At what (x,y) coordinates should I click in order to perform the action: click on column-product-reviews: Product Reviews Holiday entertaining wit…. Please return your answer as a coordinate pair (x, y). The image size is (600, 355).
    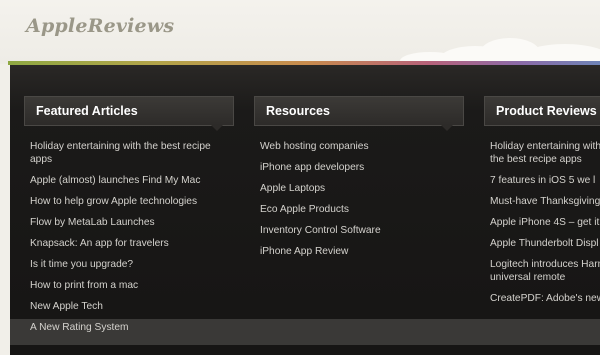
    Looking at the image, I should click on (542, 204).